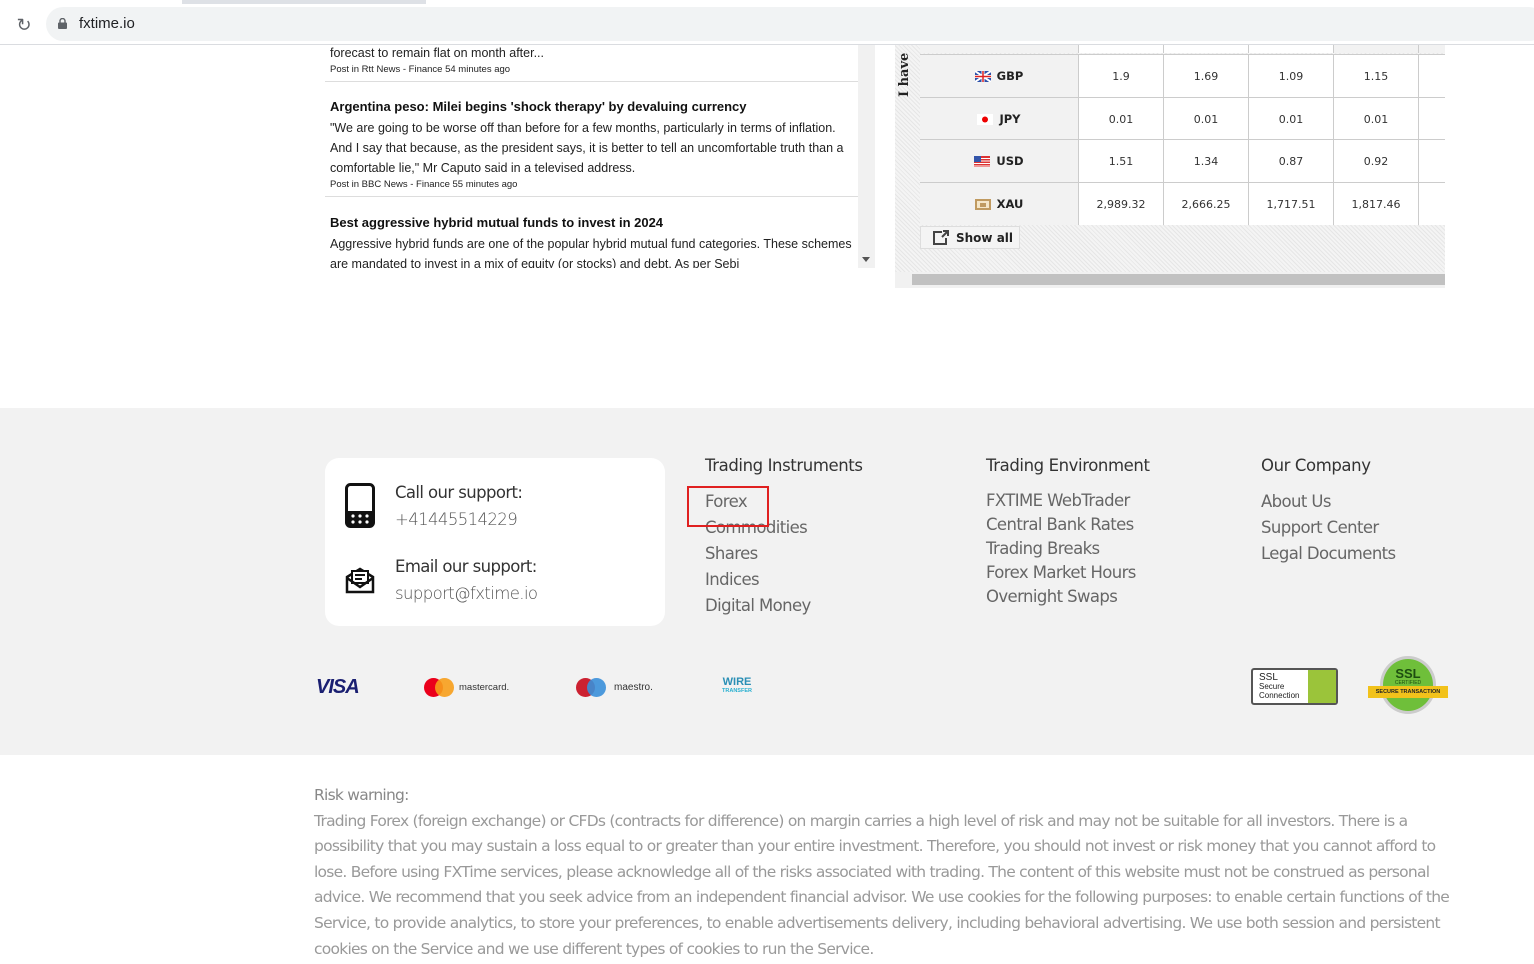  Describe the element at coordinates (466, 566) in the screenshot. I see `email-support-label: Email our support:` at that location.